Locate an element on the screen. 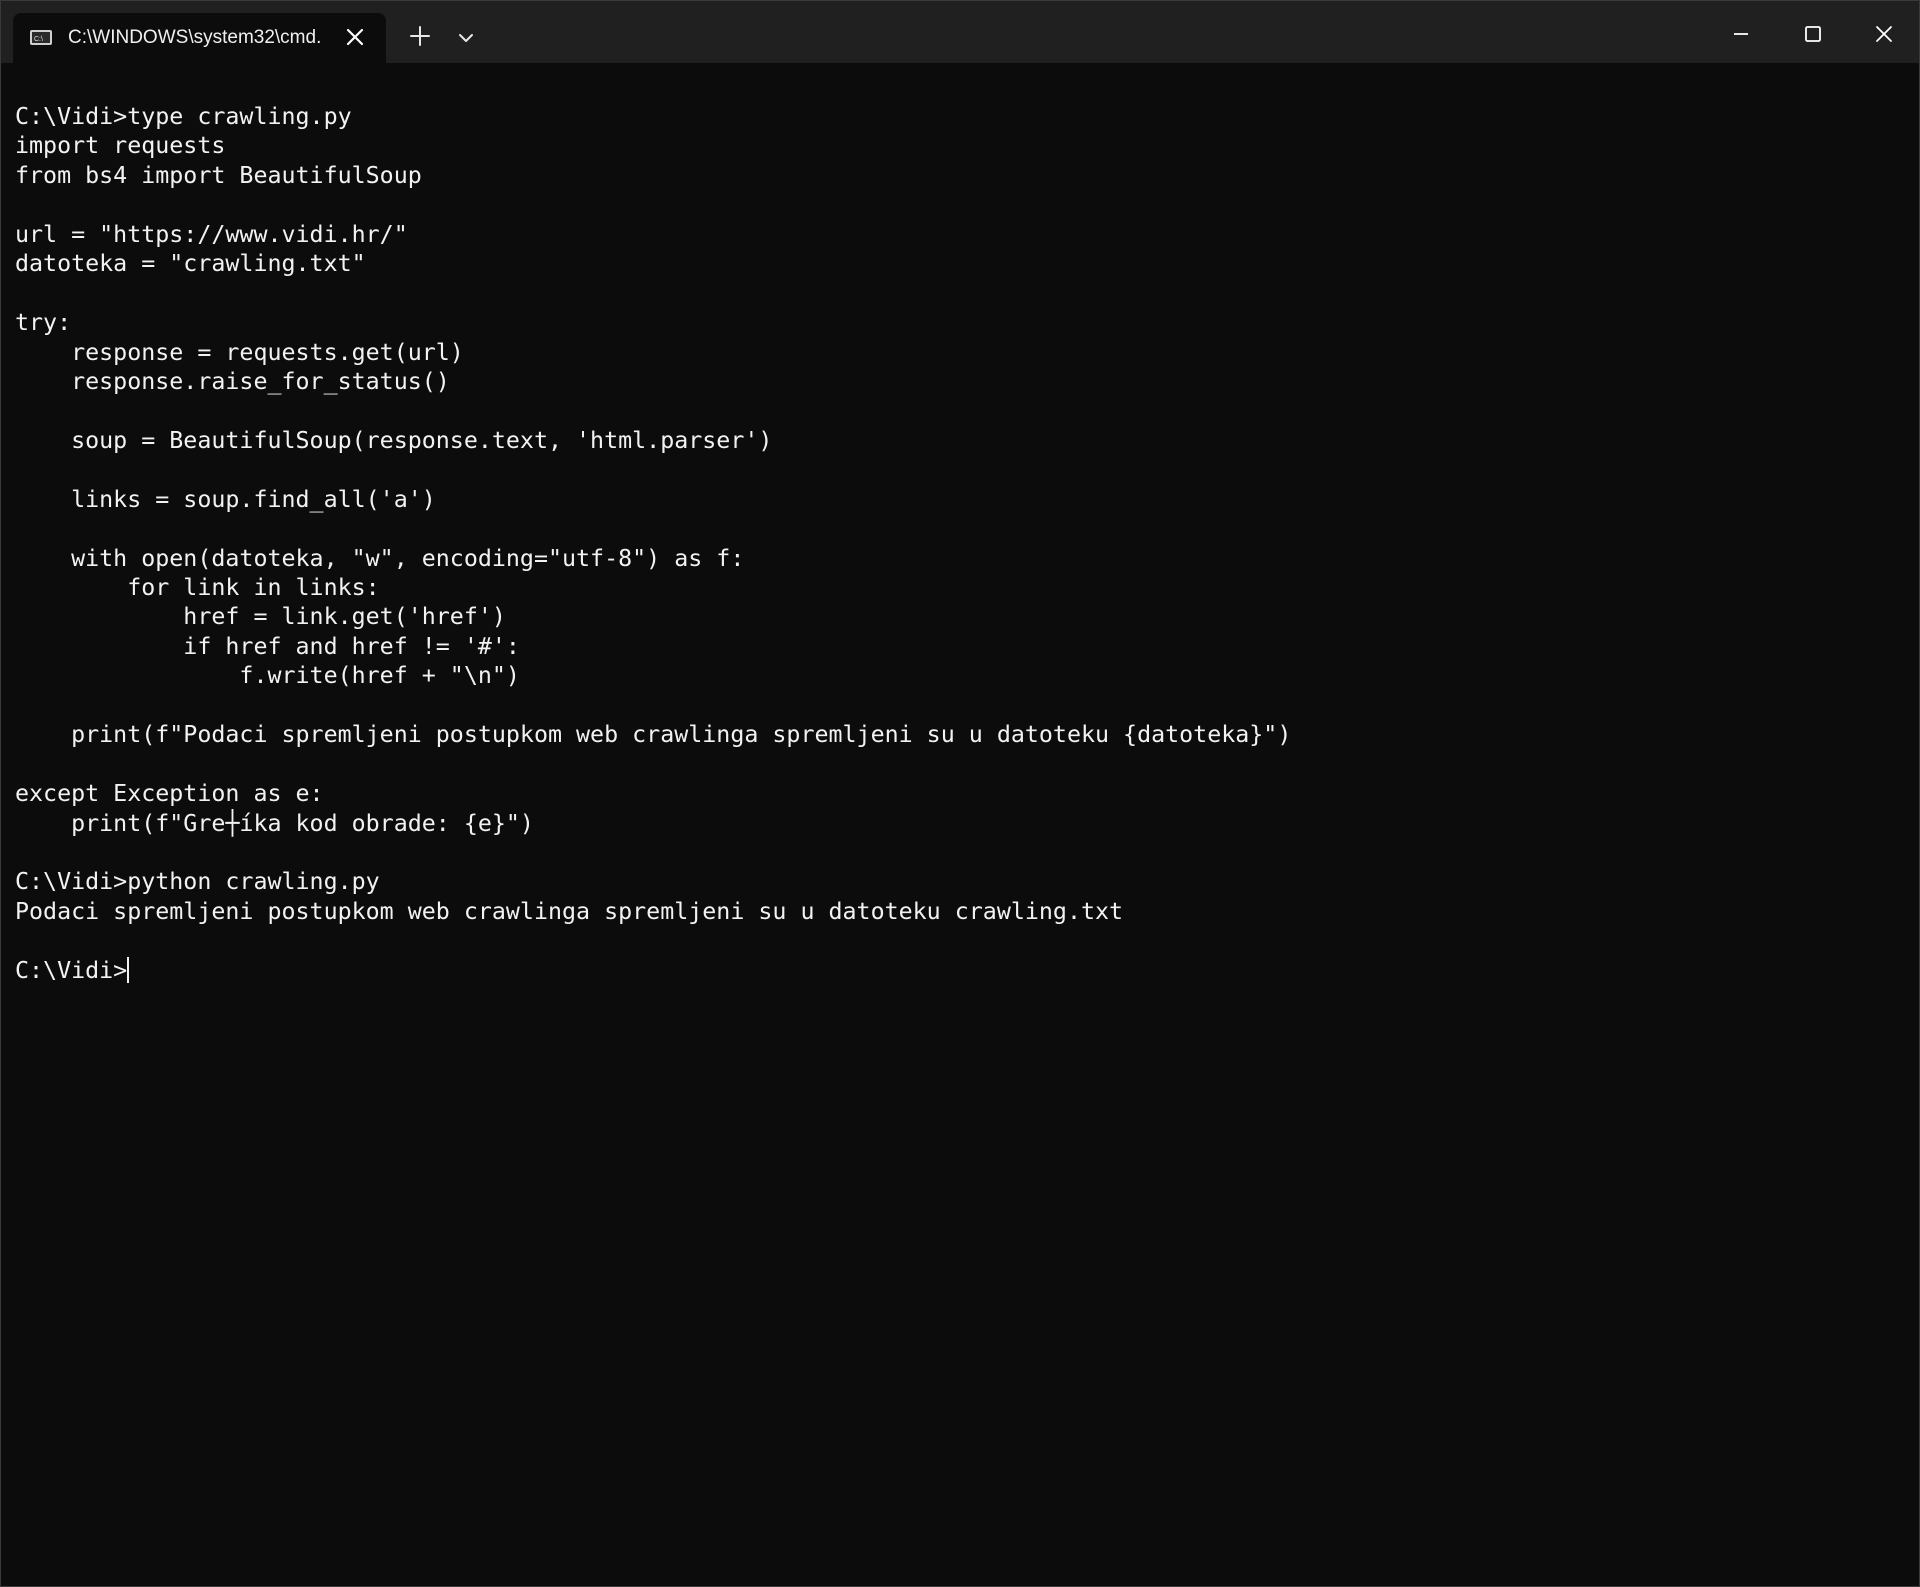 Image resolution: width=1920 pixels, height=1587 pixels. console-line: from bs4 import BeautifulSoup is located at coordinates (218, 175).